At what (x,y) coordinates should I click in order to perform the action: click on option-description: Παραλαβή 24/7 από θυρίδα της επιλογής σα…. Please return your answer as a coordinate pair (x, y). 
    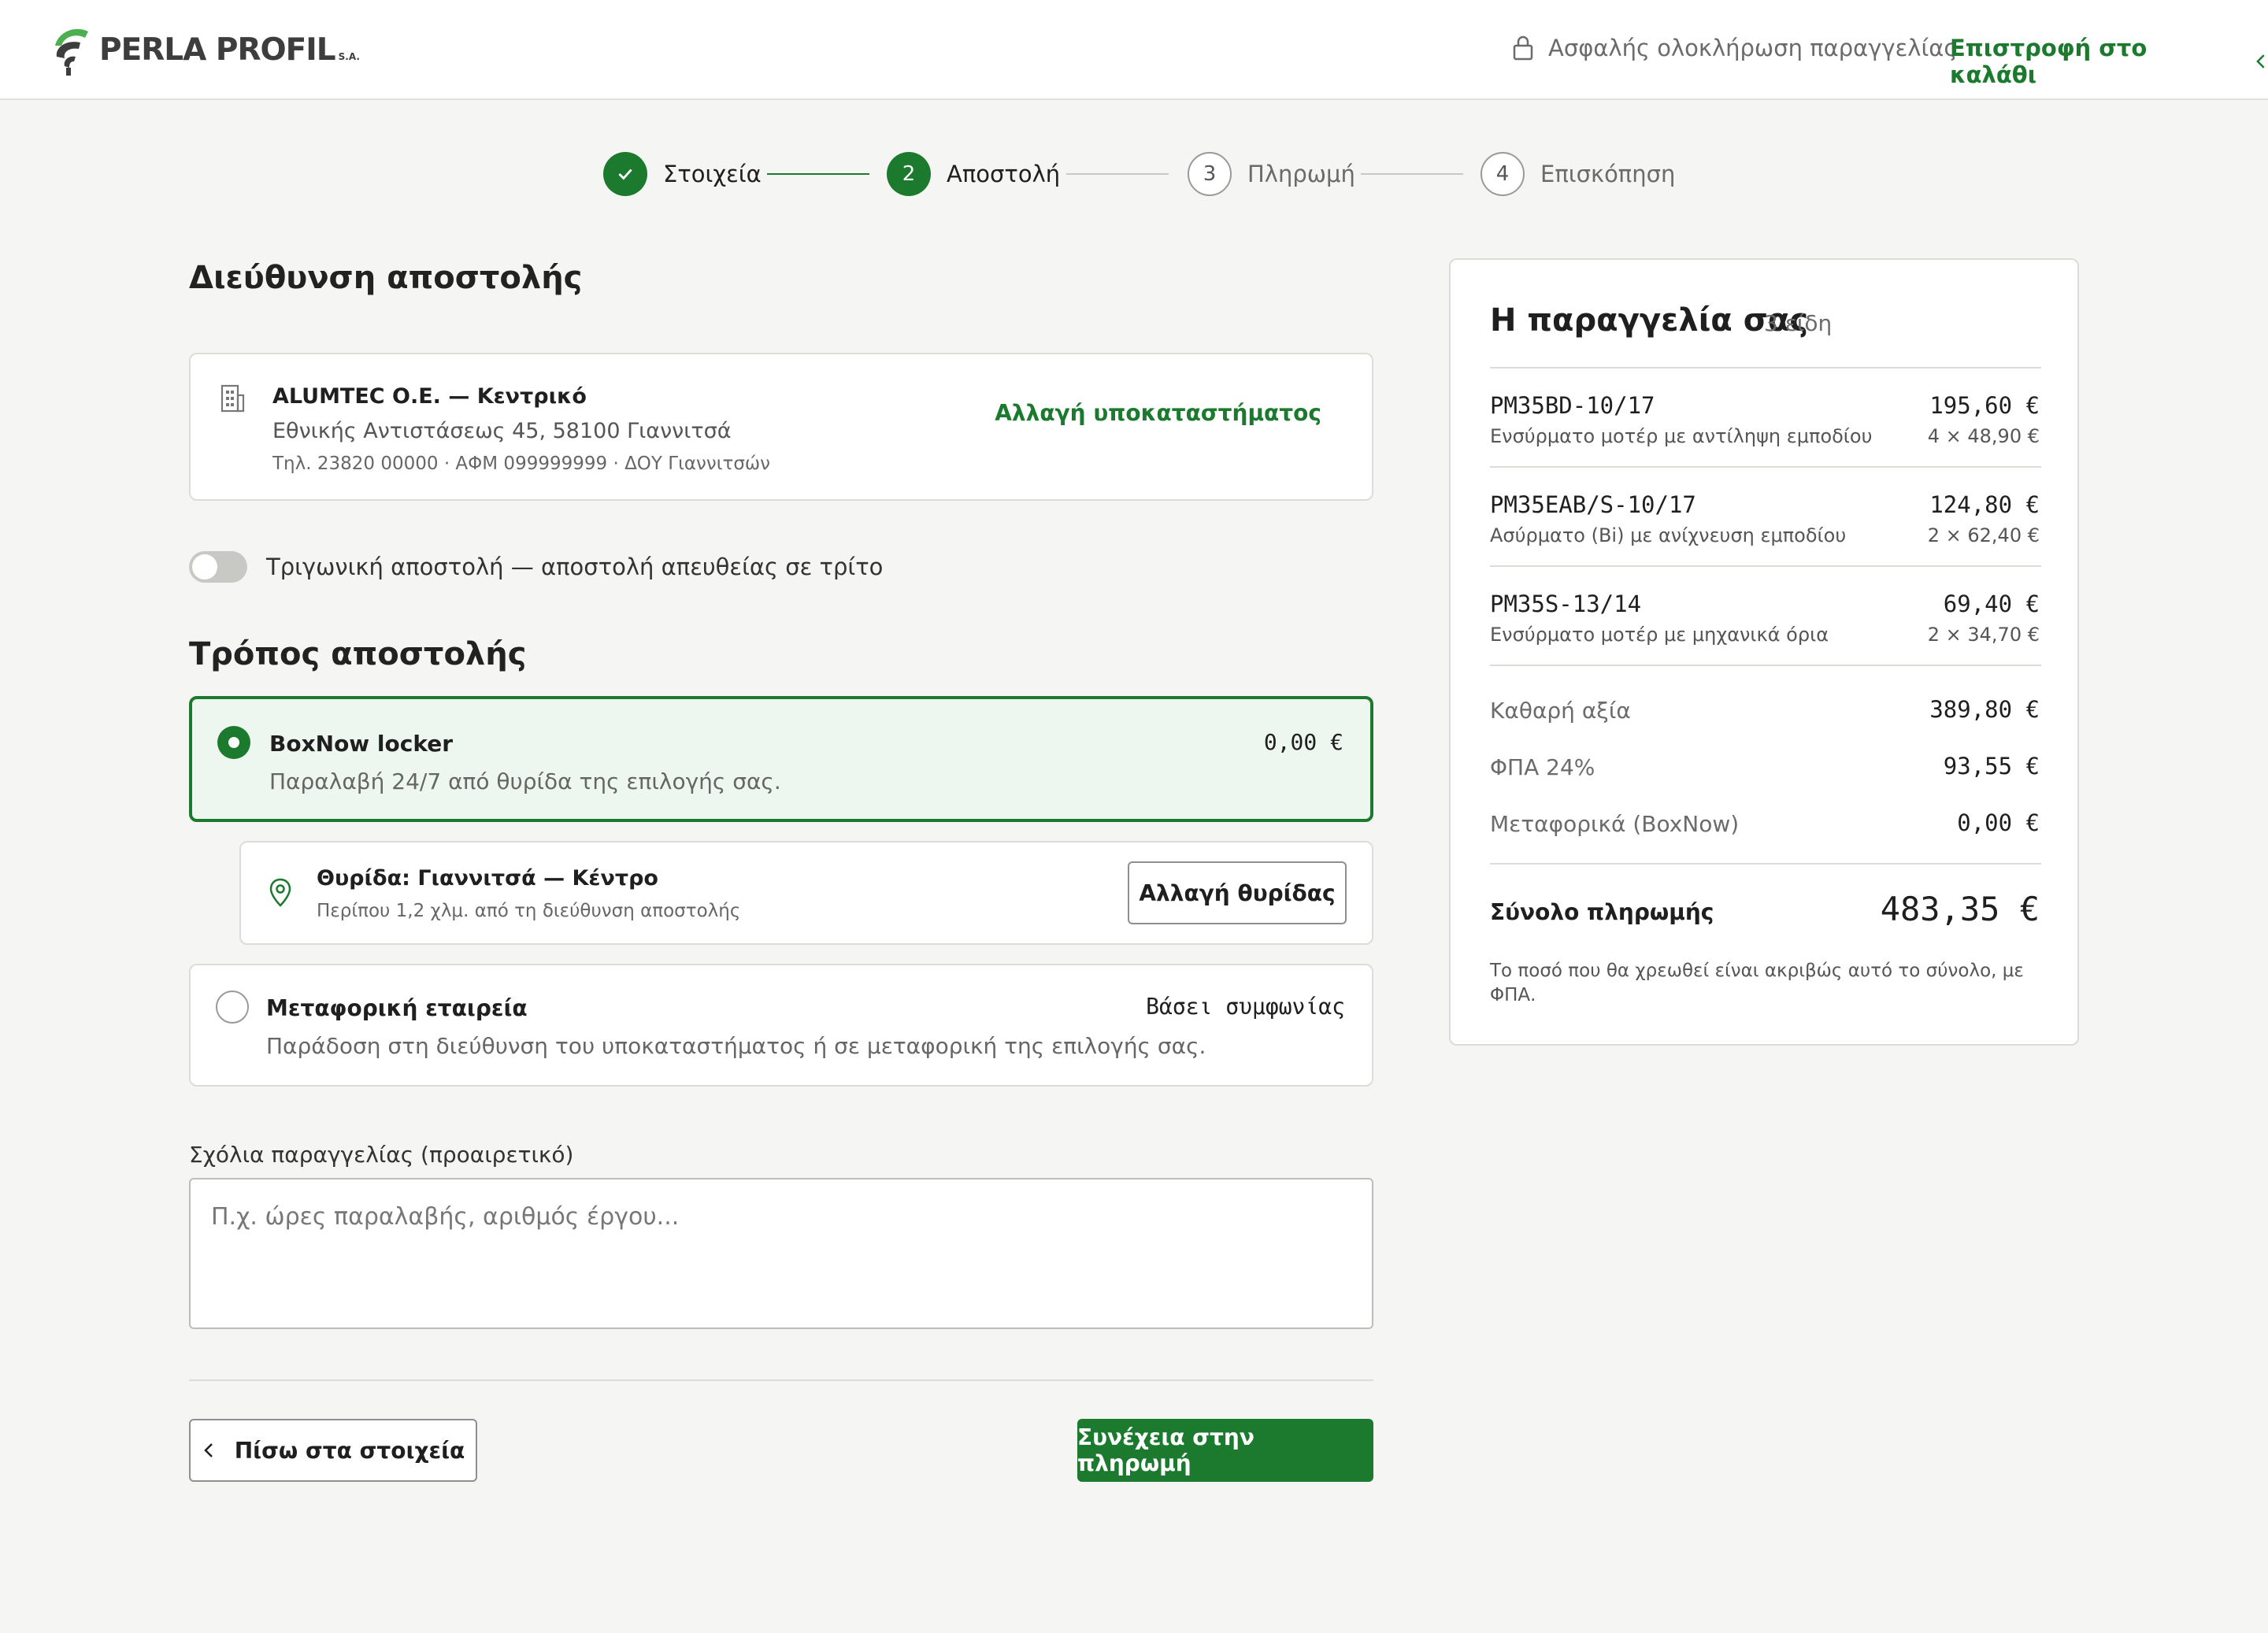
    Looking at the image, I should click on (525, 781).